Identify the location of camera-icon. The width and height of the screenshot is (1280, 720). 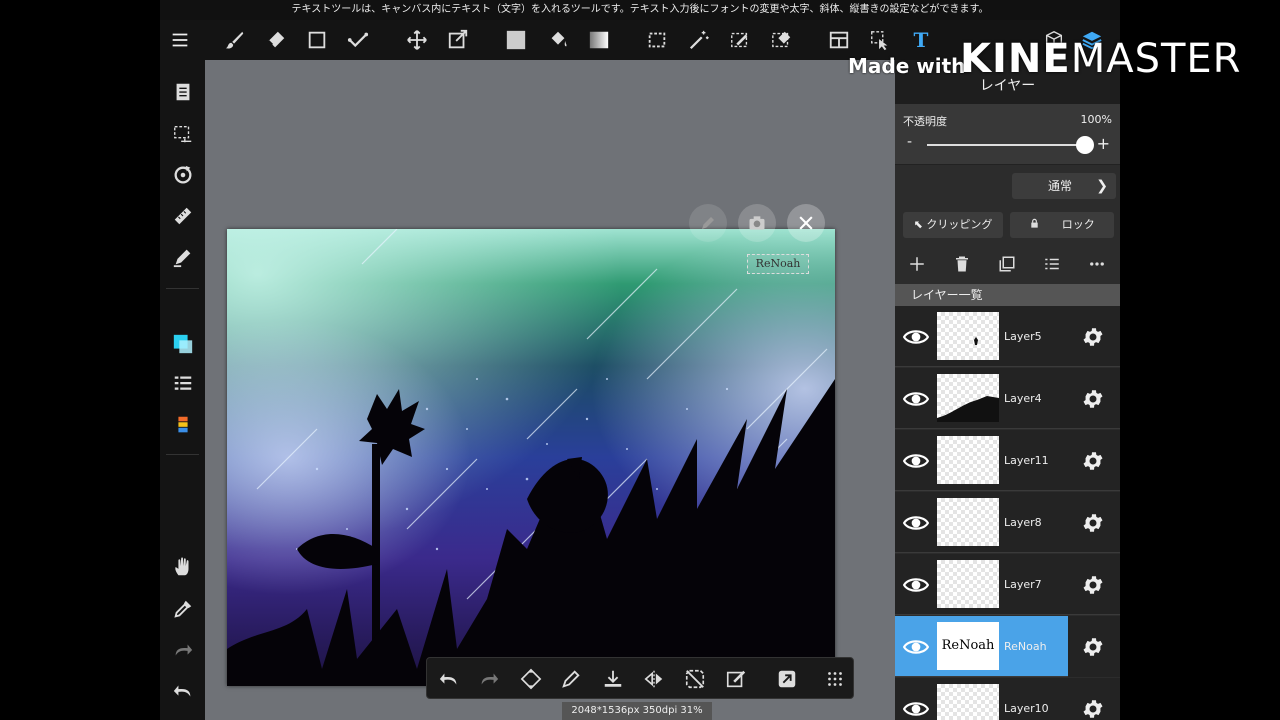
(757, 223).